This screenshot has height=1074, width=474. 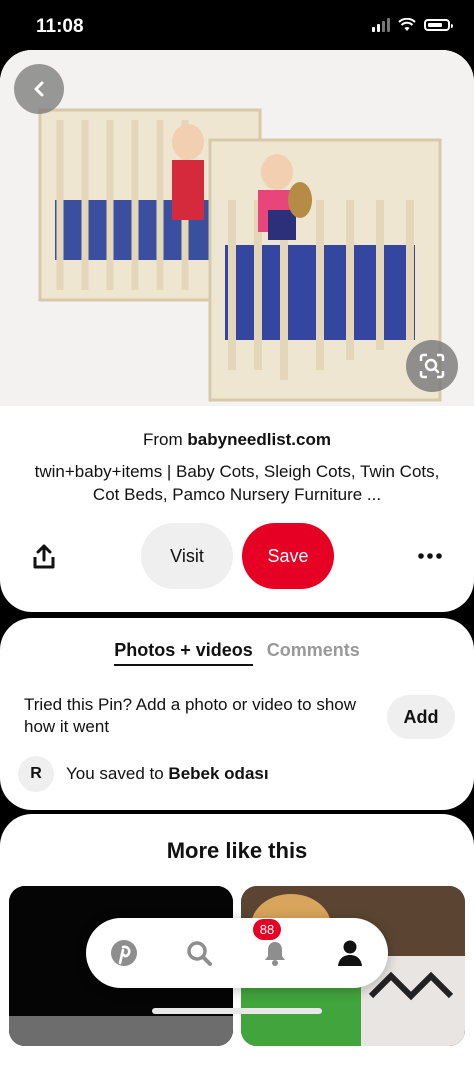 I want to click on tab-photos-videos: Photos + videos, so click(x=183, y=653).